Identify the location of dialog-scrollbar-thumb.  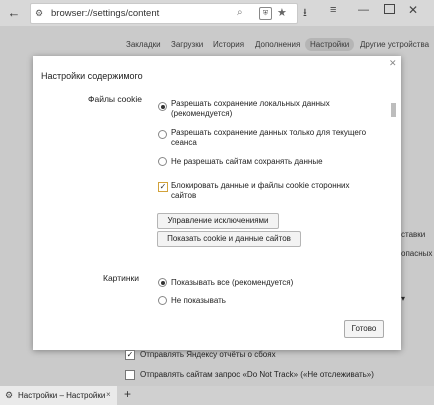
(393, 110).